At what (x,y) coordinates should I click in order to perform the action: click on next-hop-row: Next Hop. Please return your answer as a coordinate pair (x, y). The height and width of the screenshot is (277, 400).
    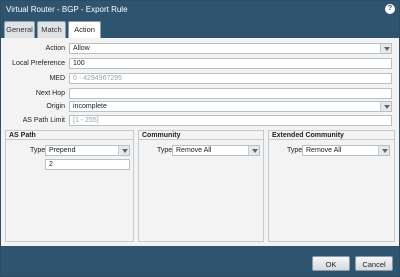
    Looking at the image, I should click on (200, 93).